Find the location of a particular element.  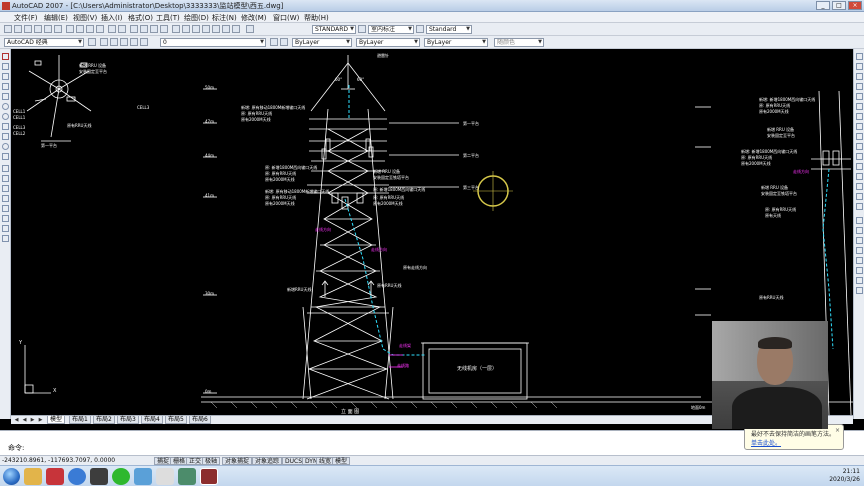

menu-modify: 修改(M) is located at coordinates (254, 18).